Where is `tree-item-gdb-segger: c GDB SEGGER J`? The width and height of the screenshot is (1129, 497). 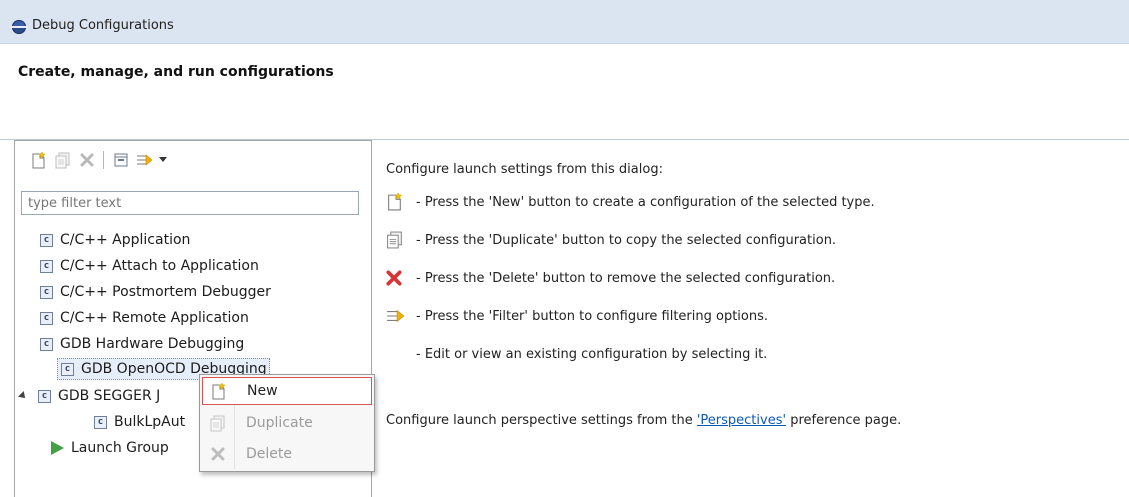
tree-item-gdb-segger: c GDB SEGGER J is located at coordinates (89, 396).